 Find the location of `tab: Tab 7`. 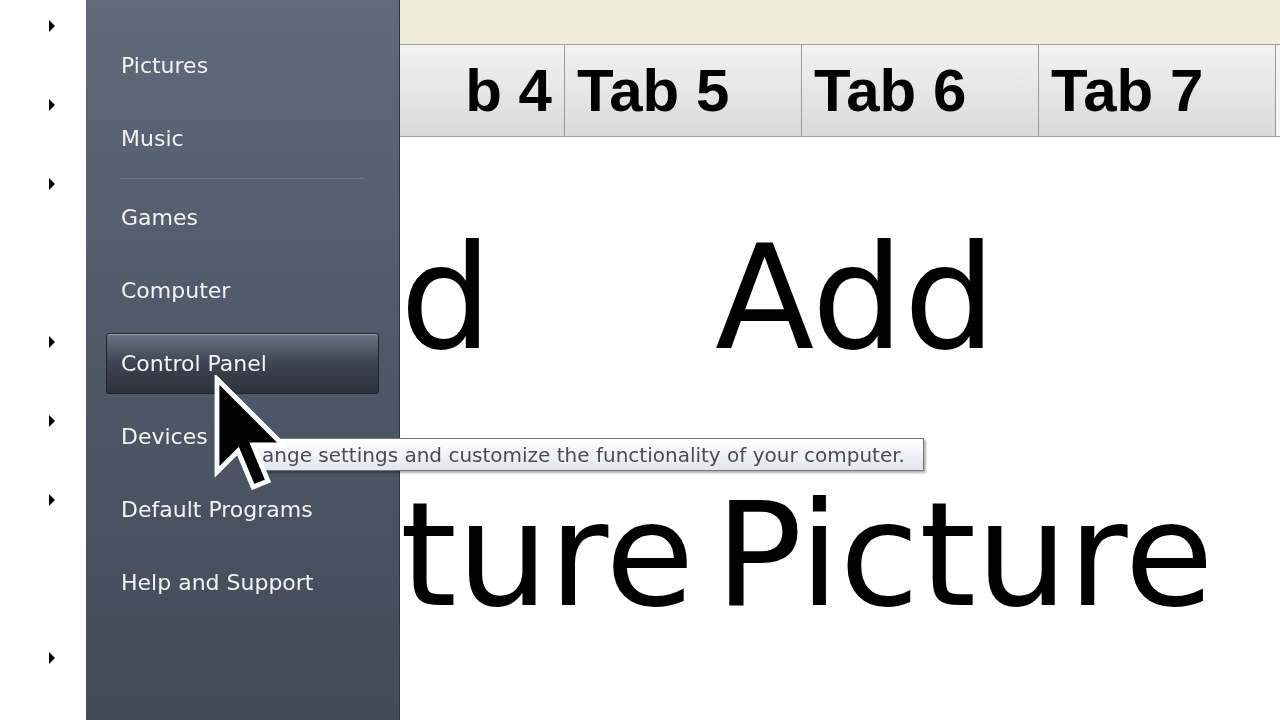

tab: Tab 7 is located at coordinates (1157, 90).